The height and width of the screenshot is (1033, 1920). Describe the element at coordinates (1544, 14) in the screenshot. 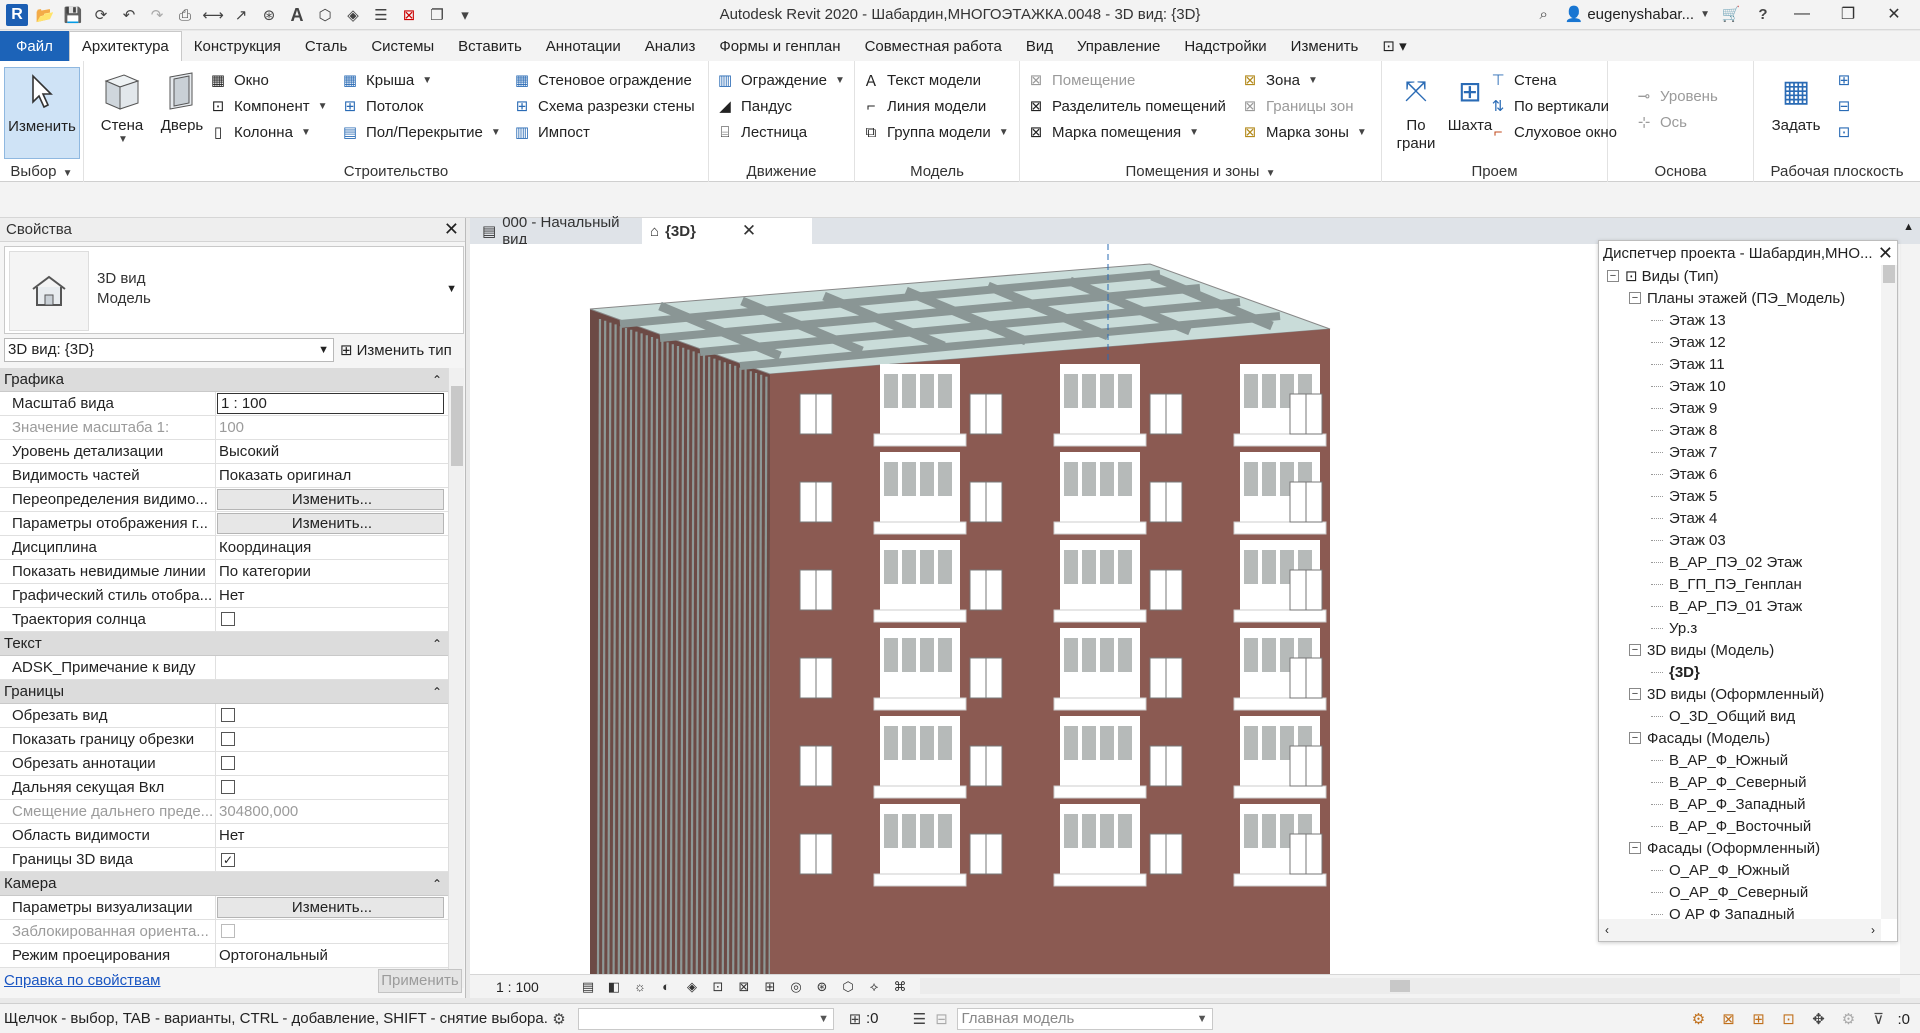

I see `binoculars-icon: ⌕` at that location.